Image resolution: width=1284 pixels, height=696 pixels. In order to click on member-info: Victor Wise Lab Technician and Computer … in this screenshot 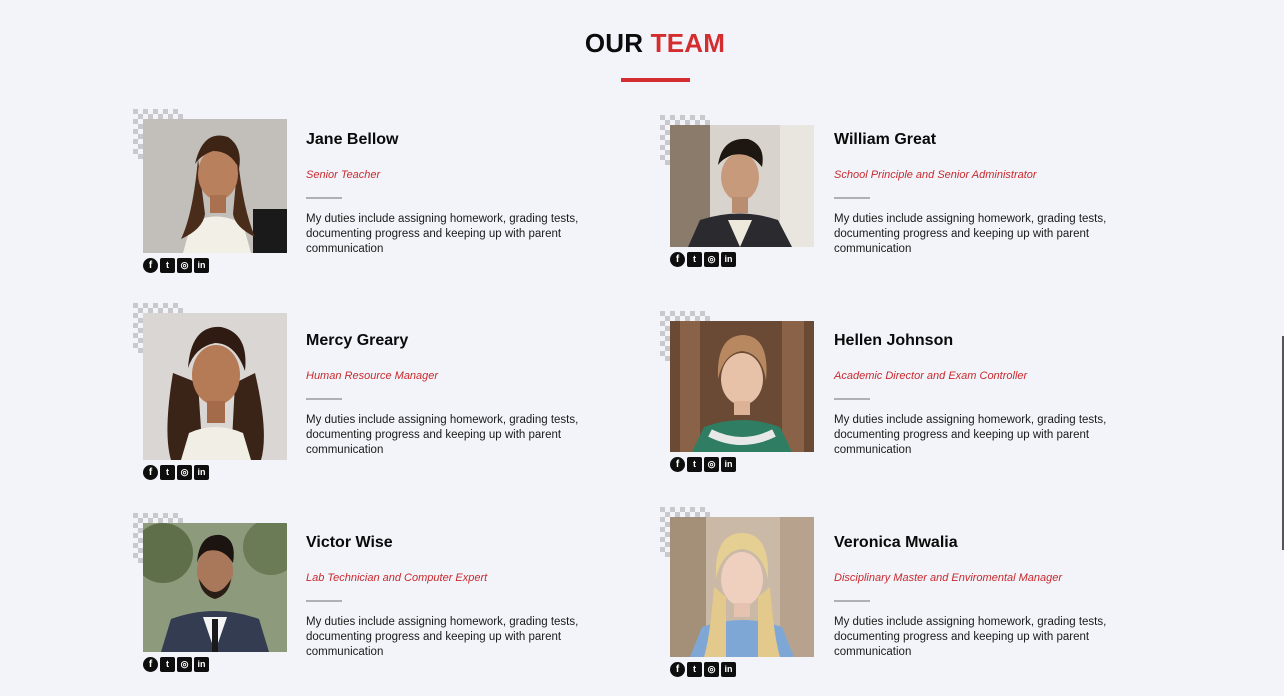, I will do `click(456, 597)`.